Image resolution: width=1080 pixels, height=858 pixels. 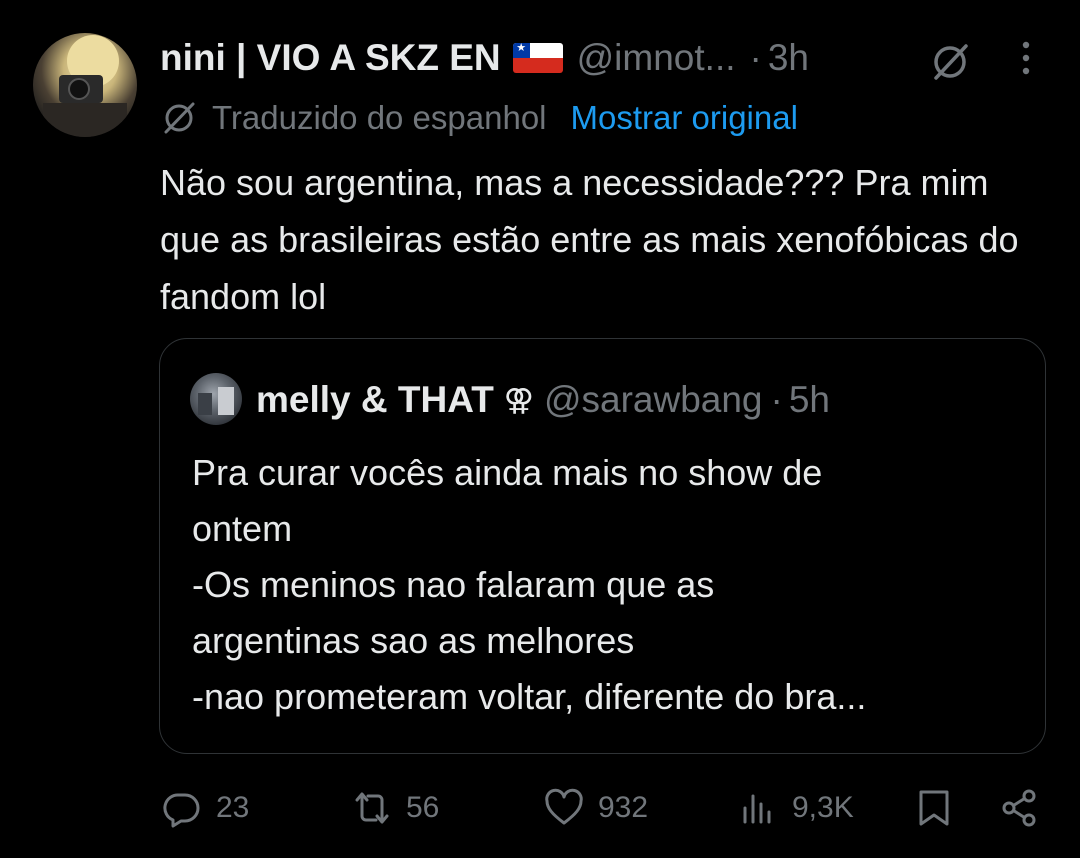 What do you see at coordinates (684, 118) in the screenshot?
I see `show-original-link: Mostrar original` at bounding box center [684, 118].